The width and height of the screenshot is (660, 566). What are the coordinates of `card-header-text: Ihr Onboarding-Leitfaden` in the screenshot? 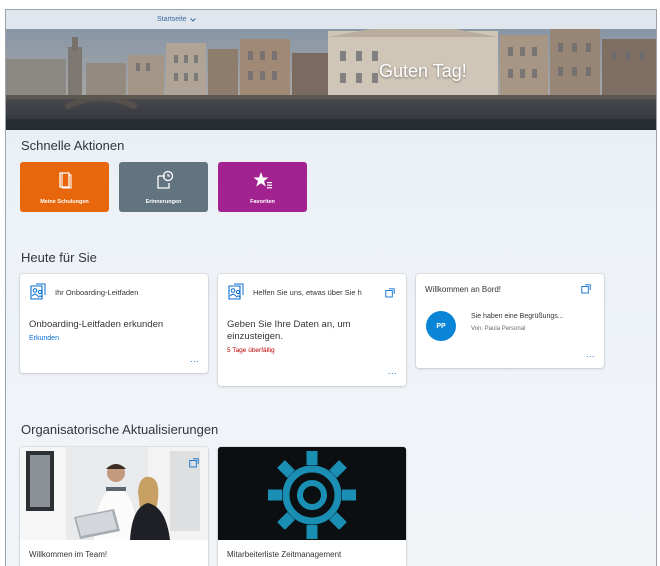 It's located at (97, 292).